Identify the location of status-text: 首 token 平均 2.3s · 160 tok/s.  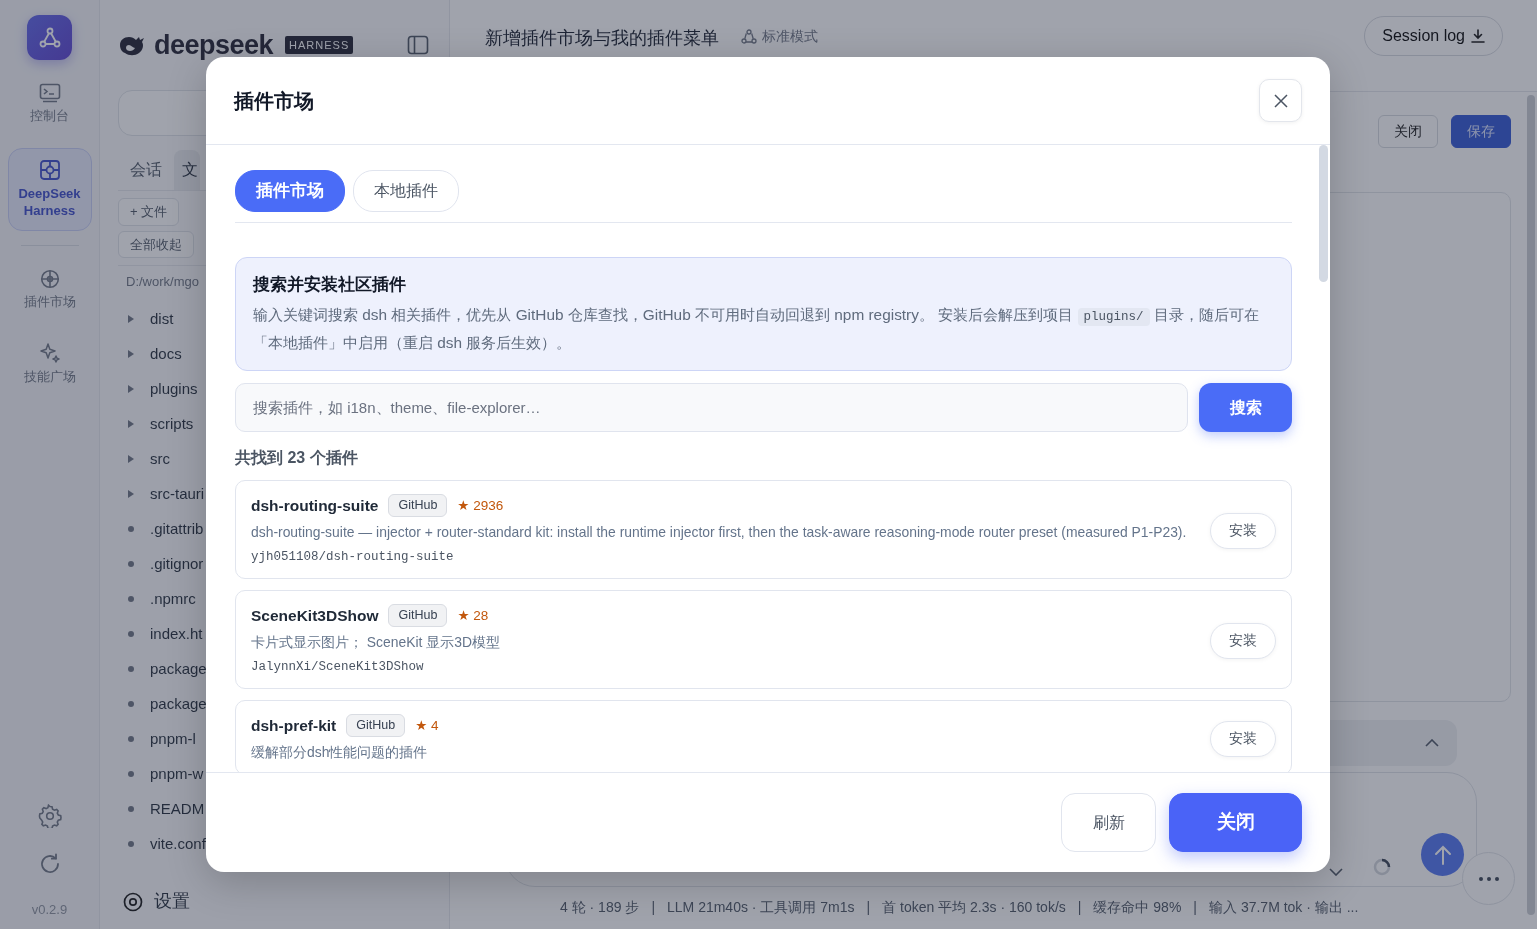
(974, 907).